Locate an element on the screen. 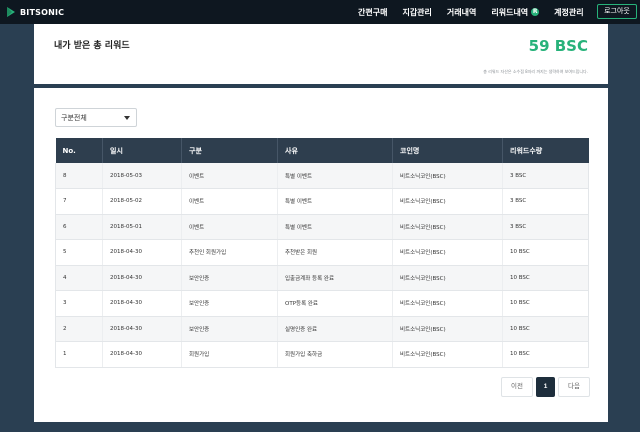 The height and width of the screenshot is (432, 640). logo: BITSONIC is located at coordinates (34, 12).